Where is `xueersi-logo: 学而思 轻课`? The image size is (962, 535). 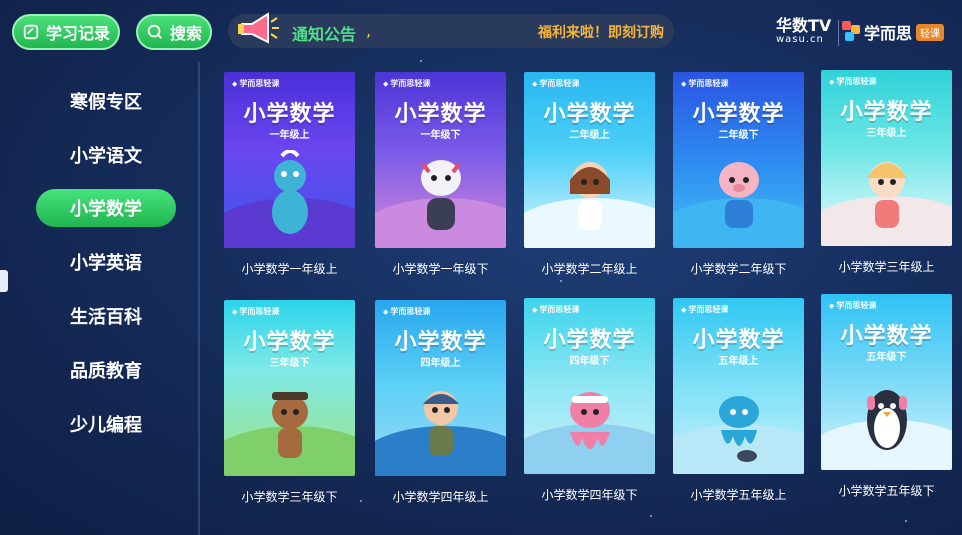 xueersi-logo: 学而思 轻课 is located at coordinates (893, 32).